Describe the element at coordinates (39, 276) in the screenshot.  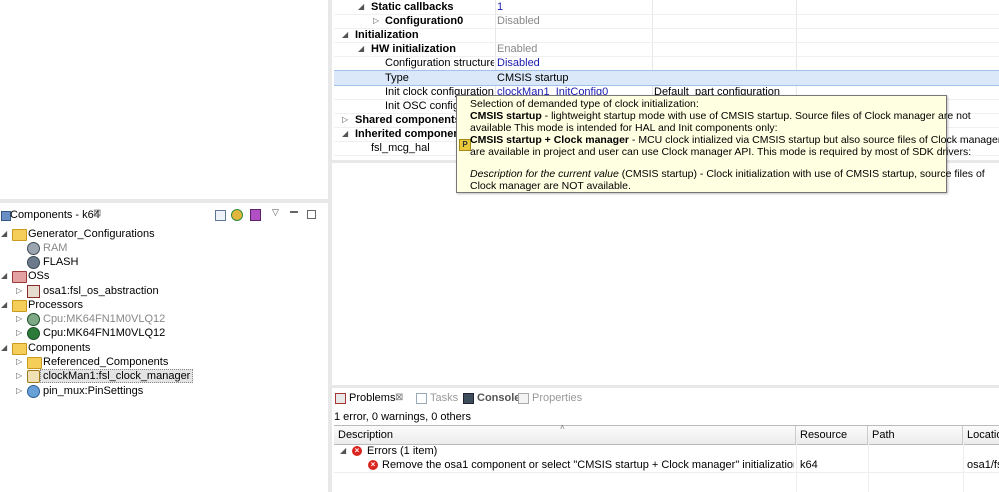
I see `tree-item-label: OSs` at that location.